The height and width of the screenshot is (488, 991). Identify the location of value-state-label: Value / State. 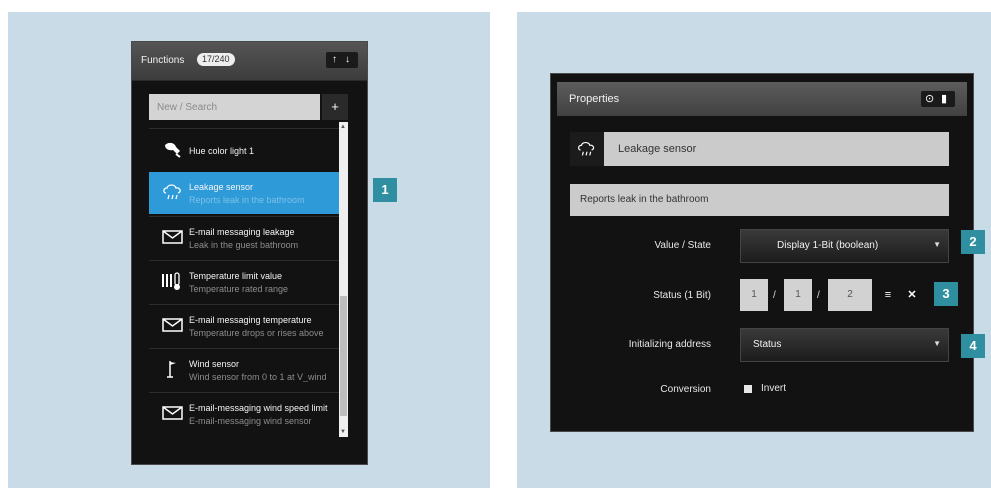
(682, 245).